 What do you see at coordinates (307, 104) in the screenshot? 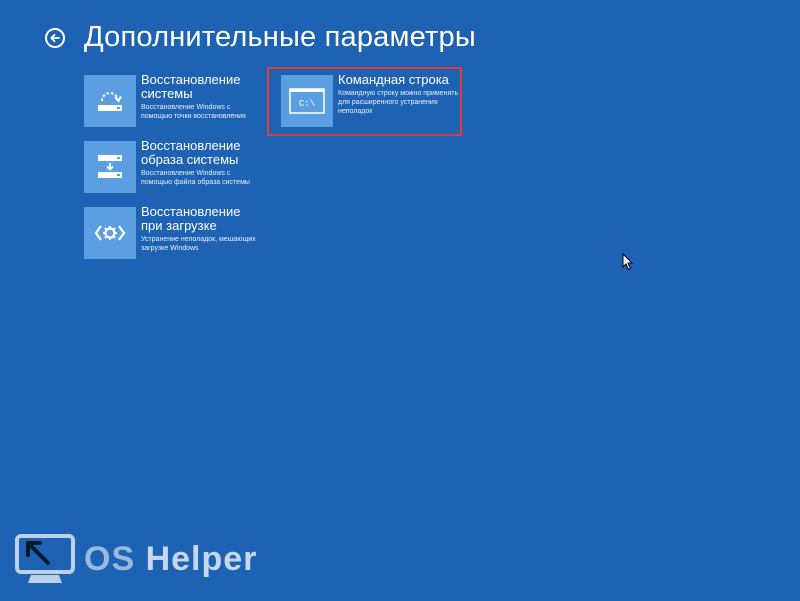
I see `svg-text: C:\` at bounding box center [307, 104].